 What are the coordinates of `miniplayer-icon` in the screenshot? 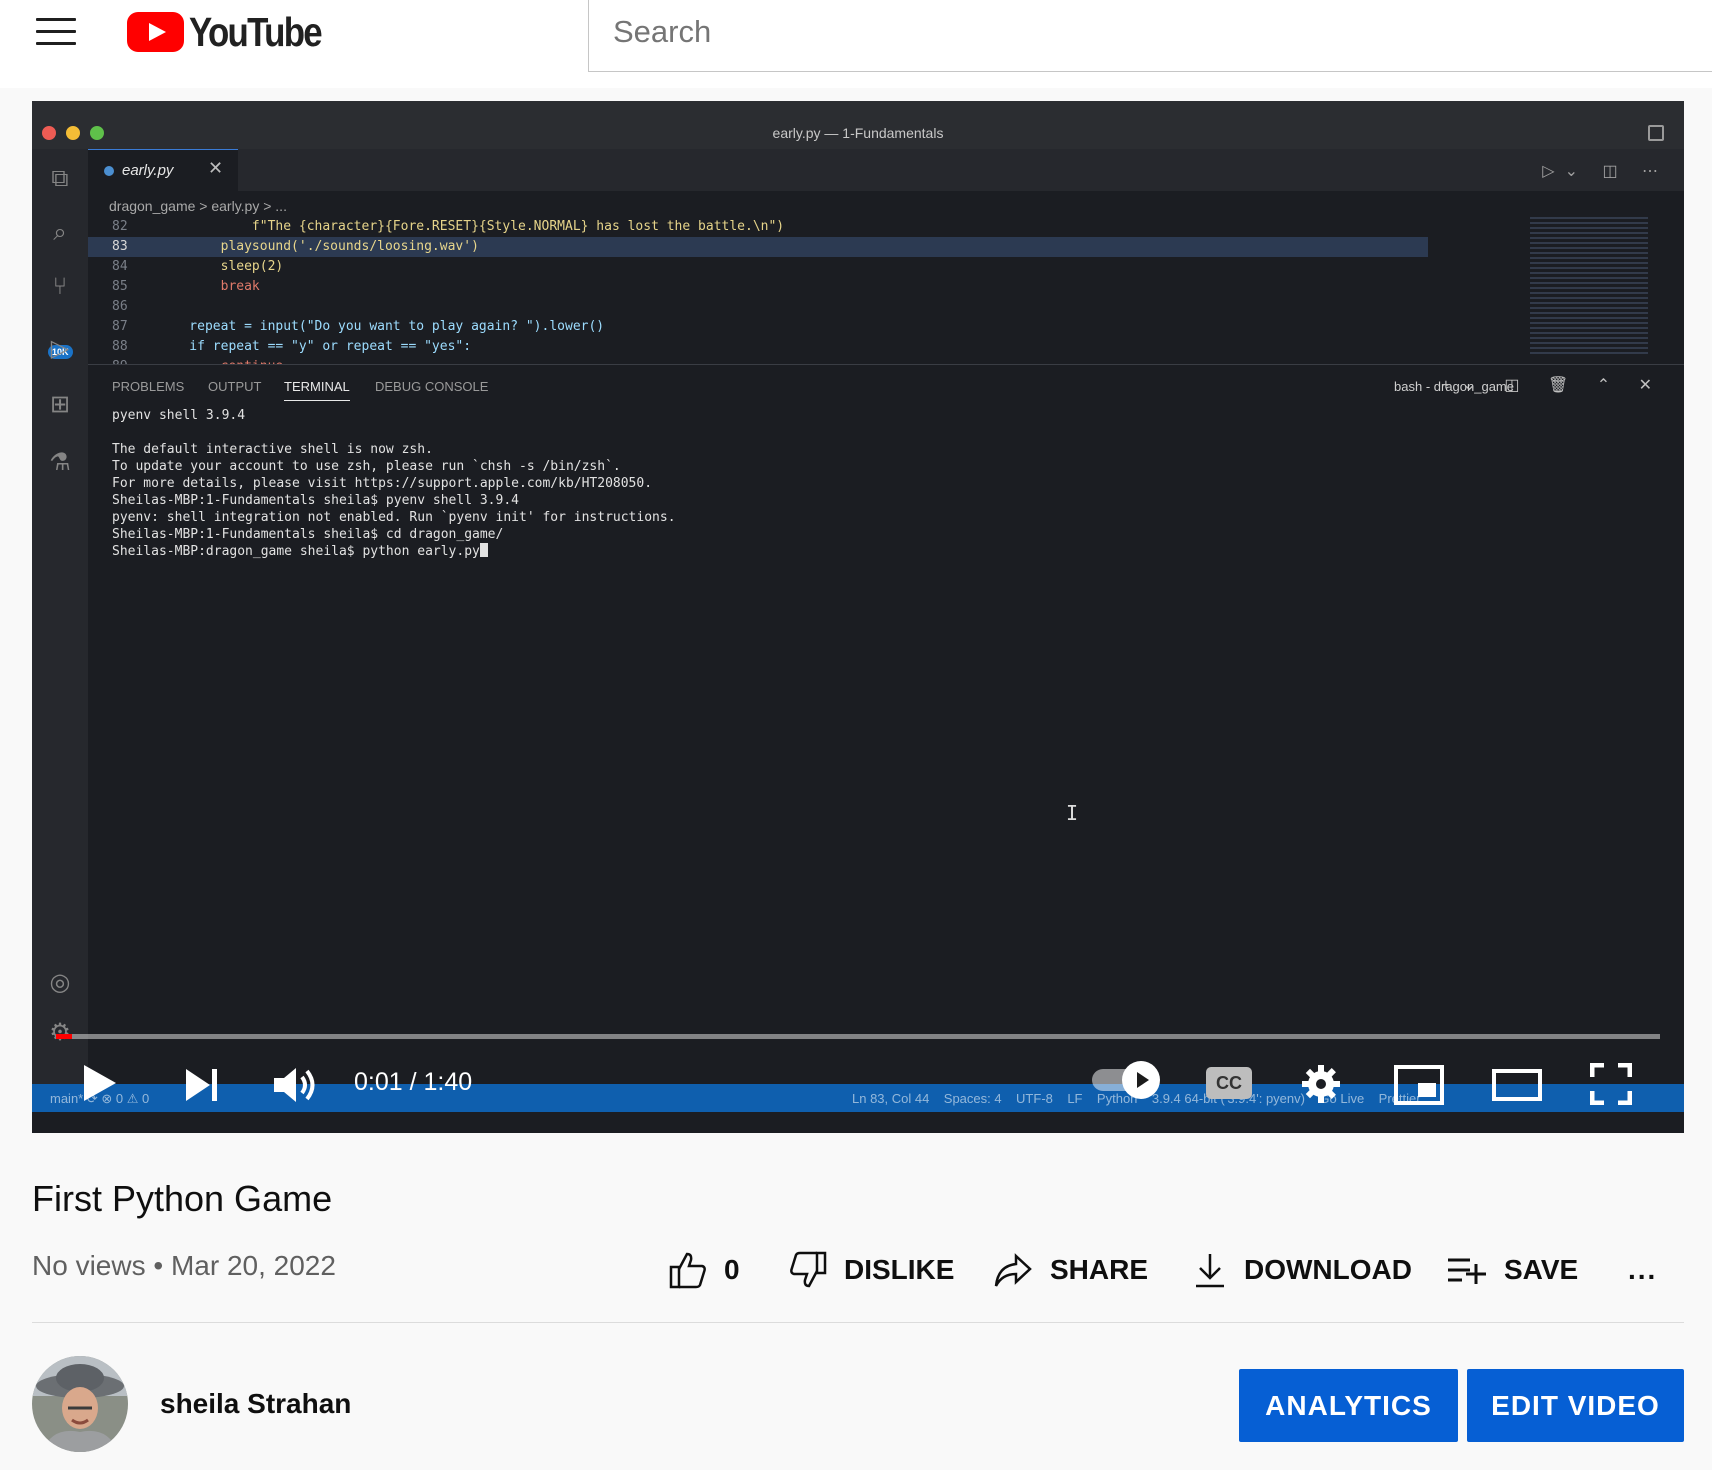 It's located at (1419, 1085).